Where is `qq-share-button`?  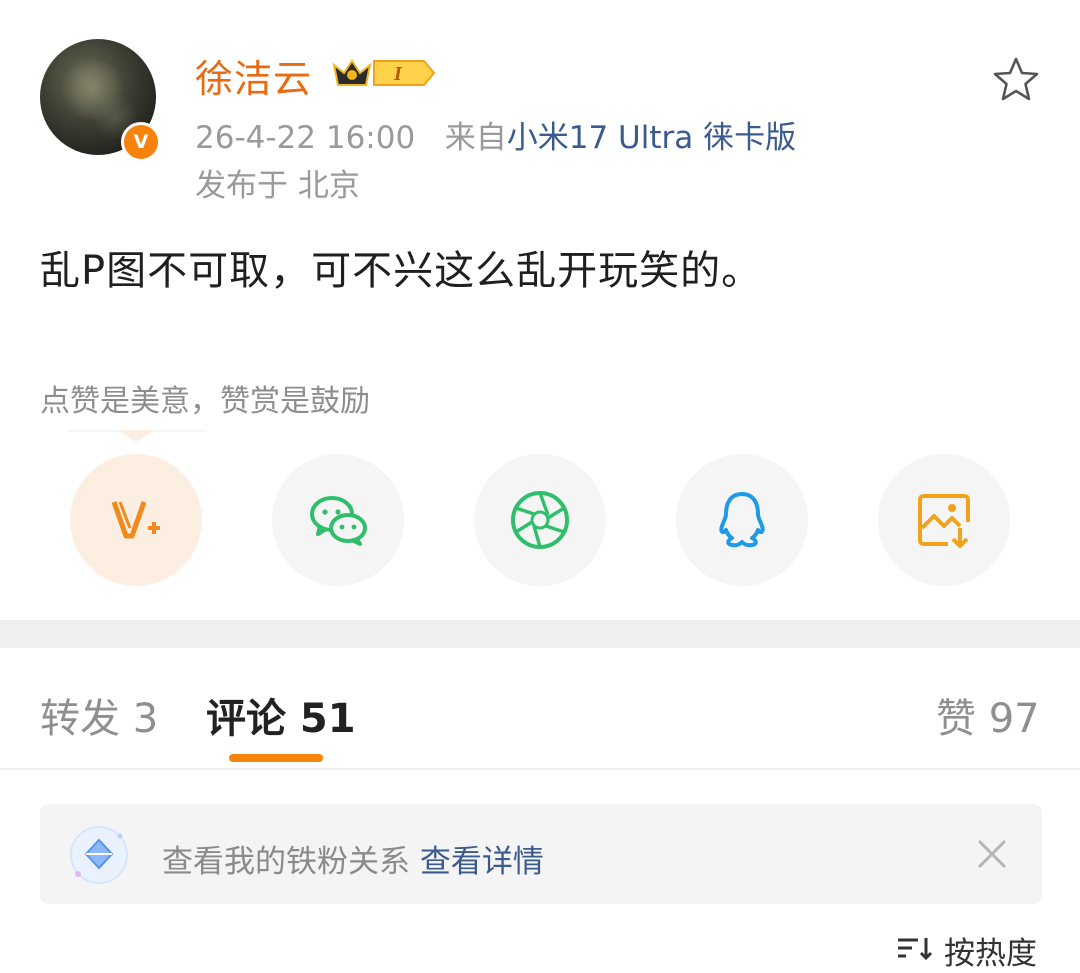 qq-share-button is located at coordinates (742, 520).